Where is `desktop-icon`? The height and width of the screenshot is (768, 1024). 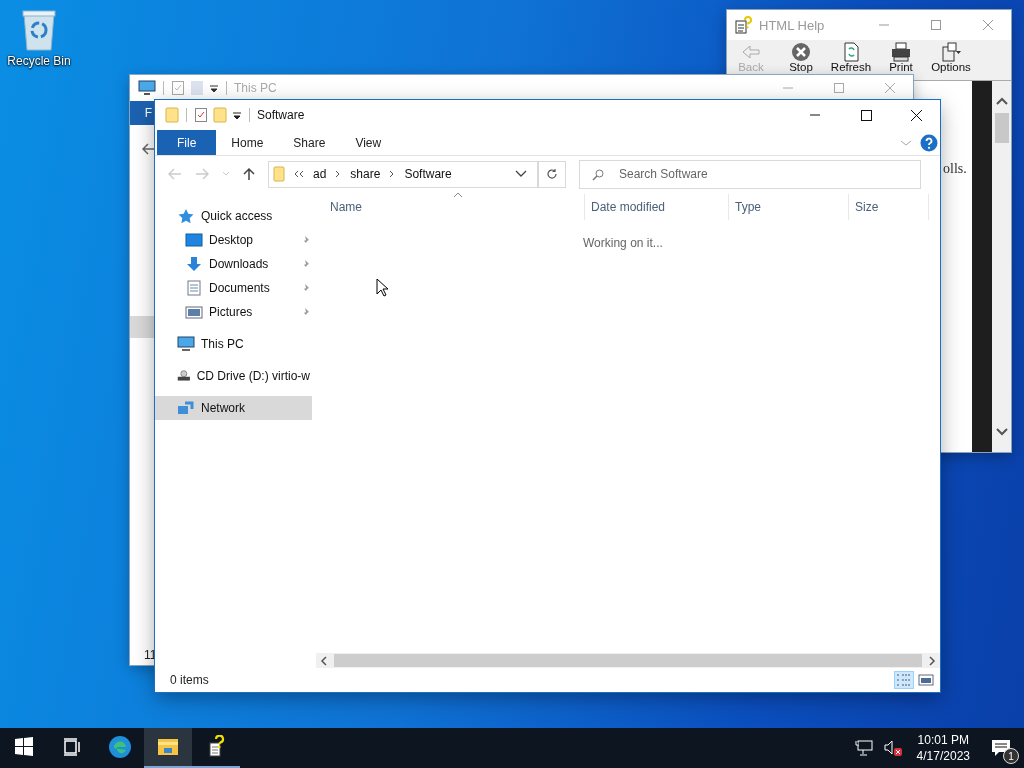
desktop-icon is located at coordinates (194, 240).